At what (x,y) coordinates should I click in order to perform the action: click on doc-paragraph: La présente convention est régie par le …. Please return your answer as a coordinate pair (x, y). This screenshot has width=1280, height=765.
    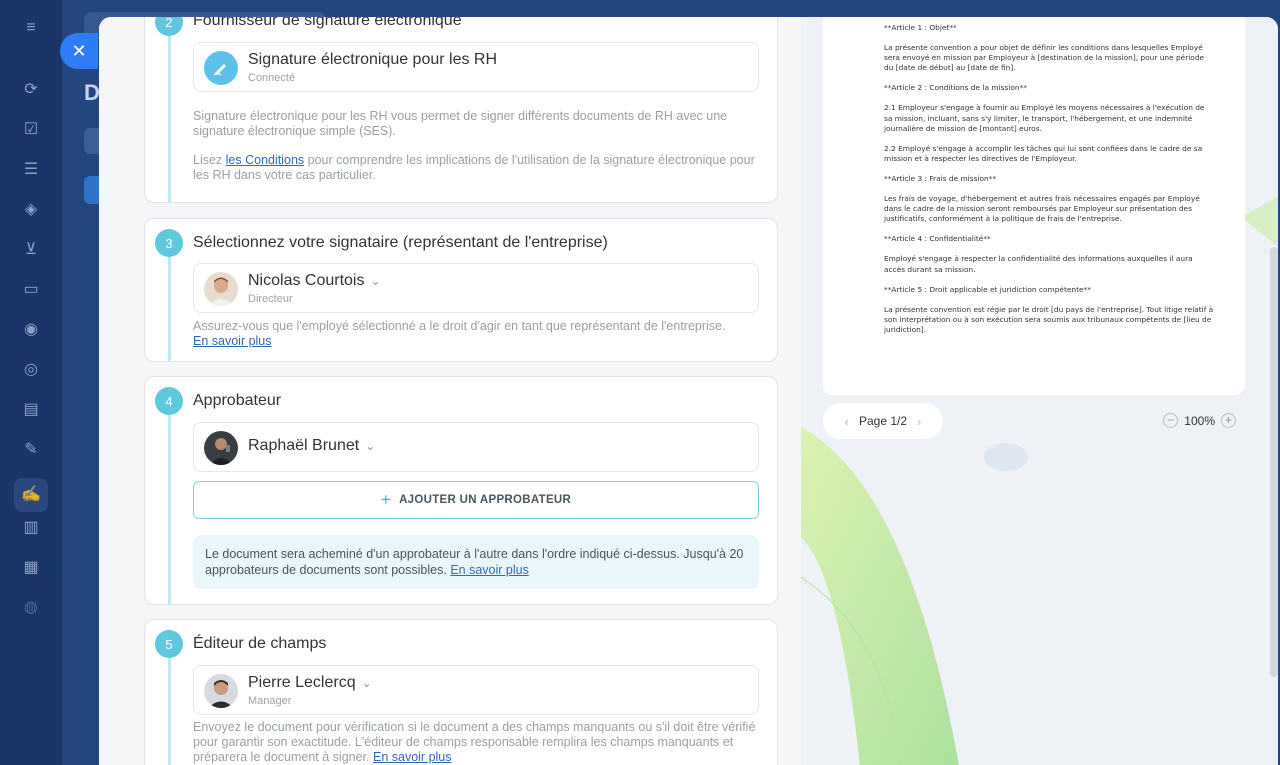
    Looking at the image, I should click on (1049, 319).